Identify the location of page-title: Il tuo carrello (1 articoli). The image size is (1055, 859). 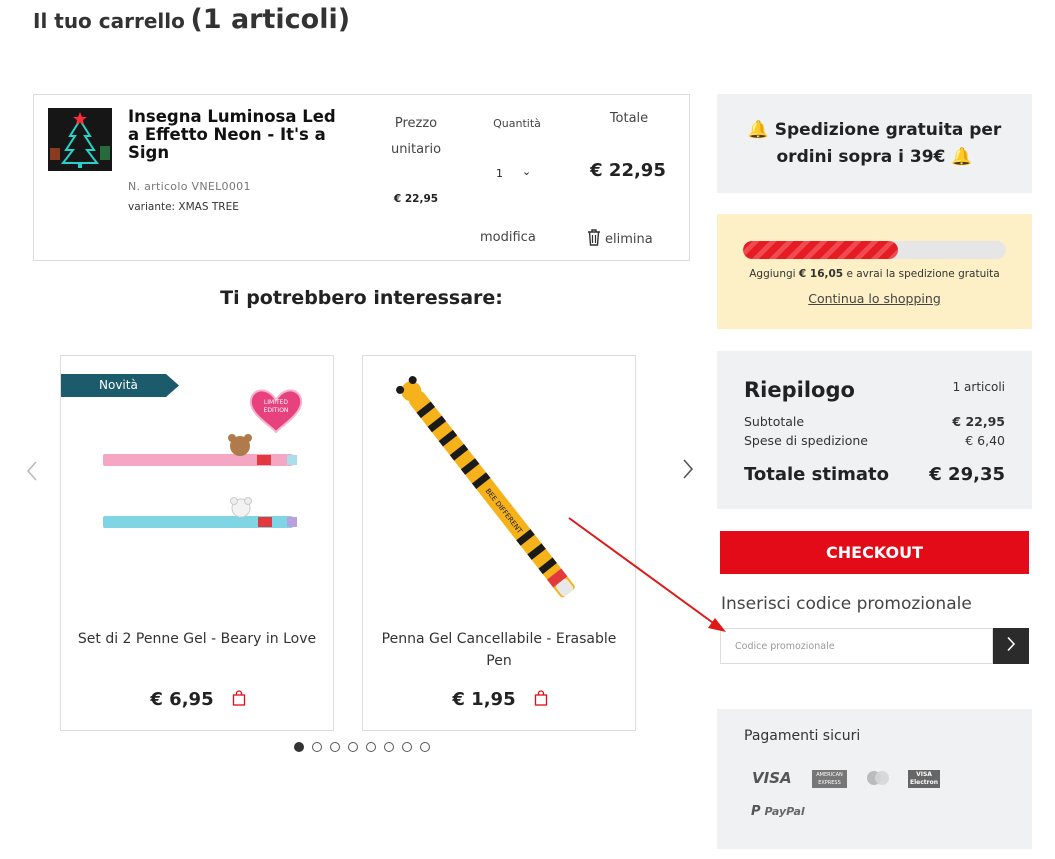
(191, 19).